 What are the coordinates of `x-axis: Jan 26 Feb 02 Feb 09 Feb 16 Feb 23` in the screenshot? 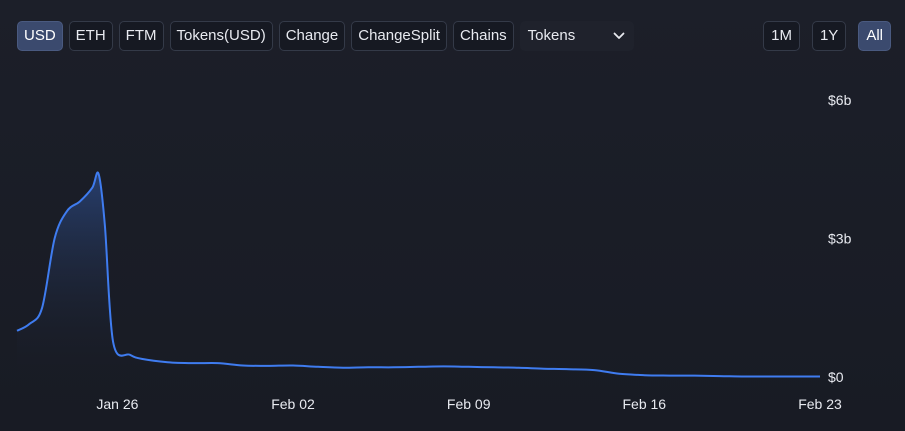 It's located at (469, 404).